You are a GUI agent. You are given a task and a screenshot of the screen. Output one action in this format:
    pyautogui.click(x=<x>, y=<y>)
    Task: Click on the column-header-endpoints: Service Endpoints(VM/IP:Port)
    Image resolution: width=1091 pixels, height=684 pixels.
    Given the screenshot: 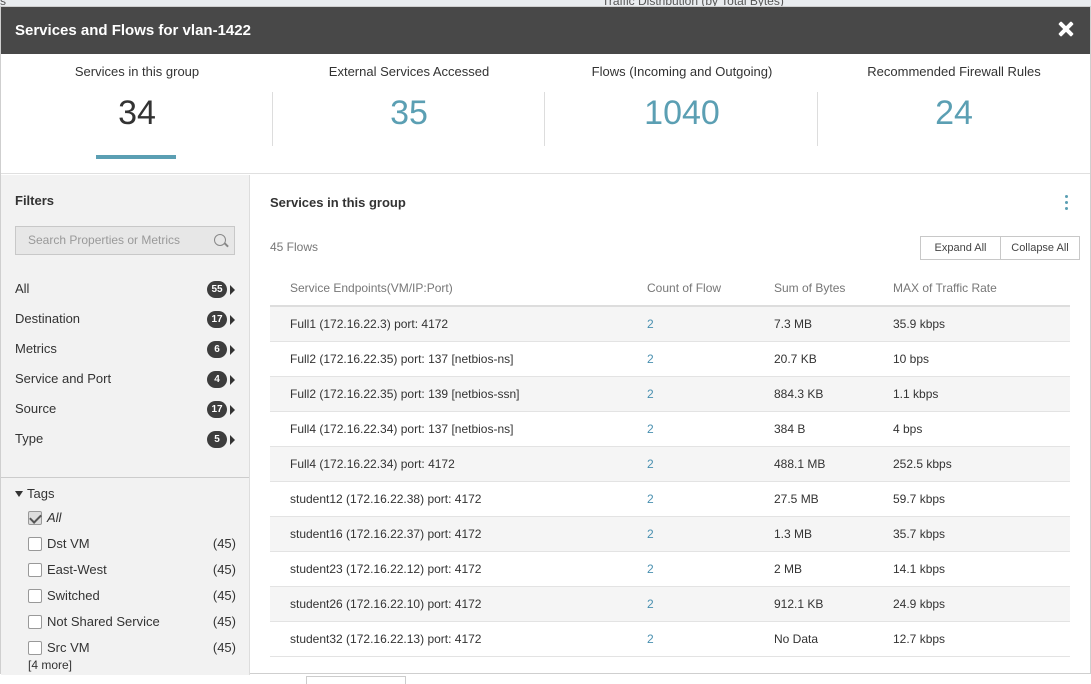 What is the action you would take?
    pyautogui.click(x=458, y=288)
    